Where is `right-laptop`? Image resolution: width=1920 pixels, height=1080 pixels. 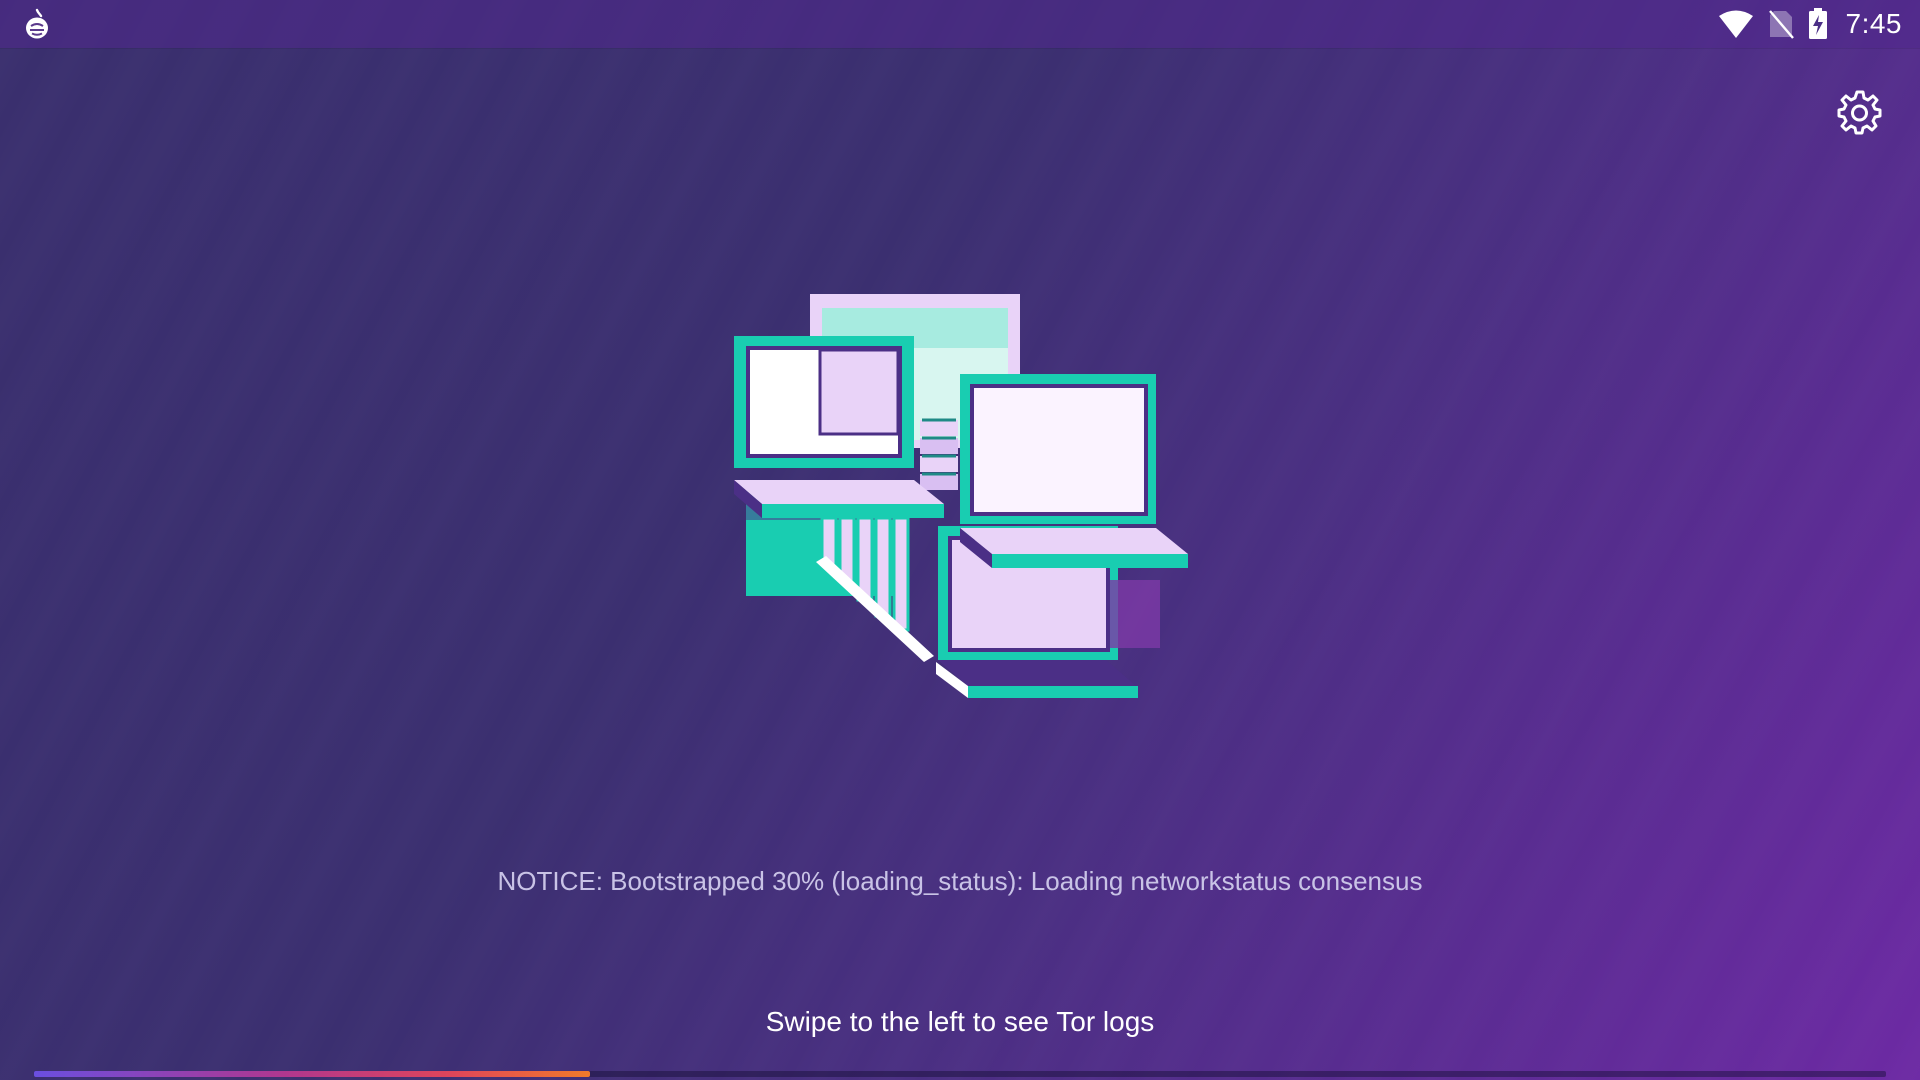 right-laptop is located at coordinates (1074, 471).